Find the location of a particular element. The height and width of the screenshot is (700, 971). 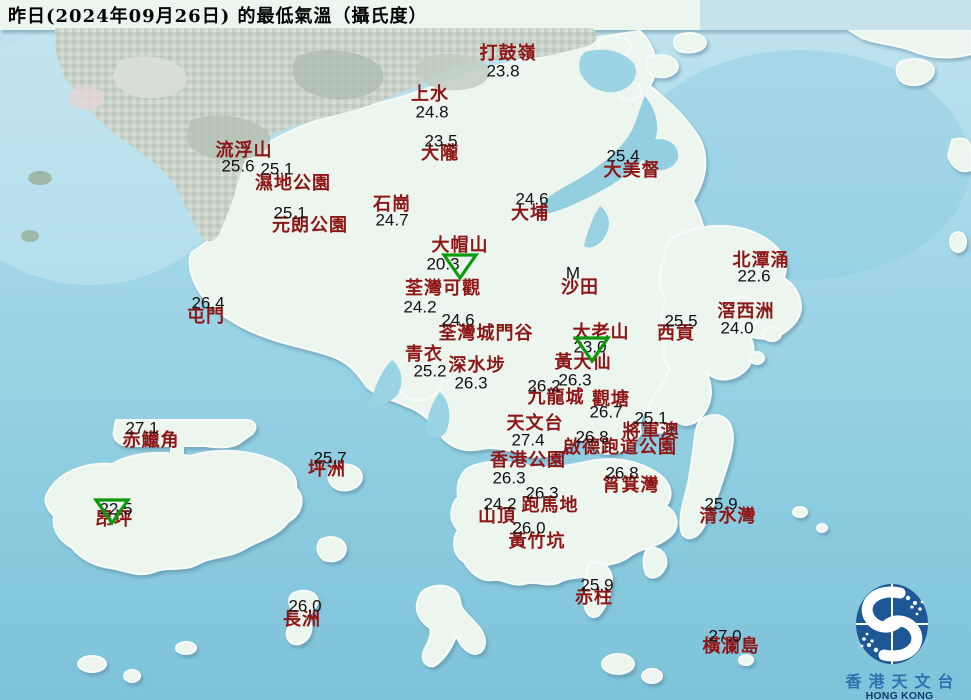

map-title: 昨日(2024年09月26日) 的最低氣溫（攝氏度） is located at coordinates (218, 16).